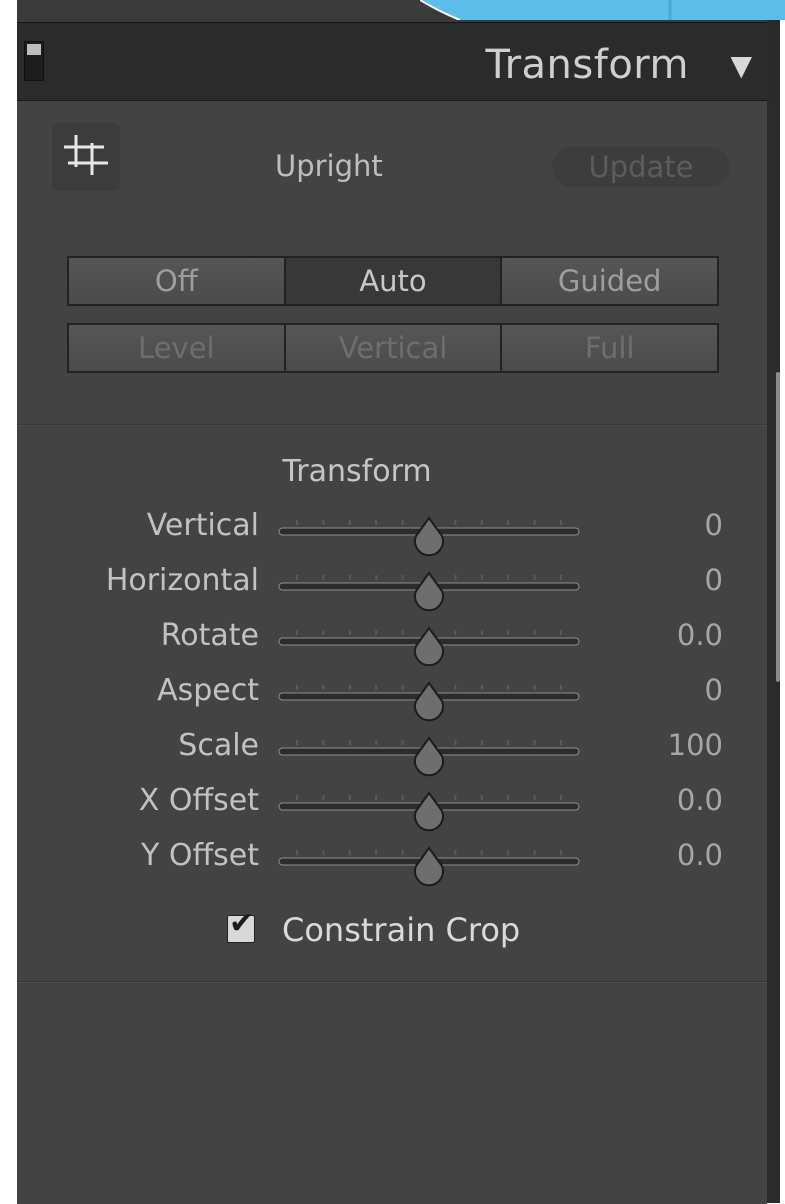  Describe the element at coordinates (602, 10) in the screenshot. I see `background-decoration` at that location.